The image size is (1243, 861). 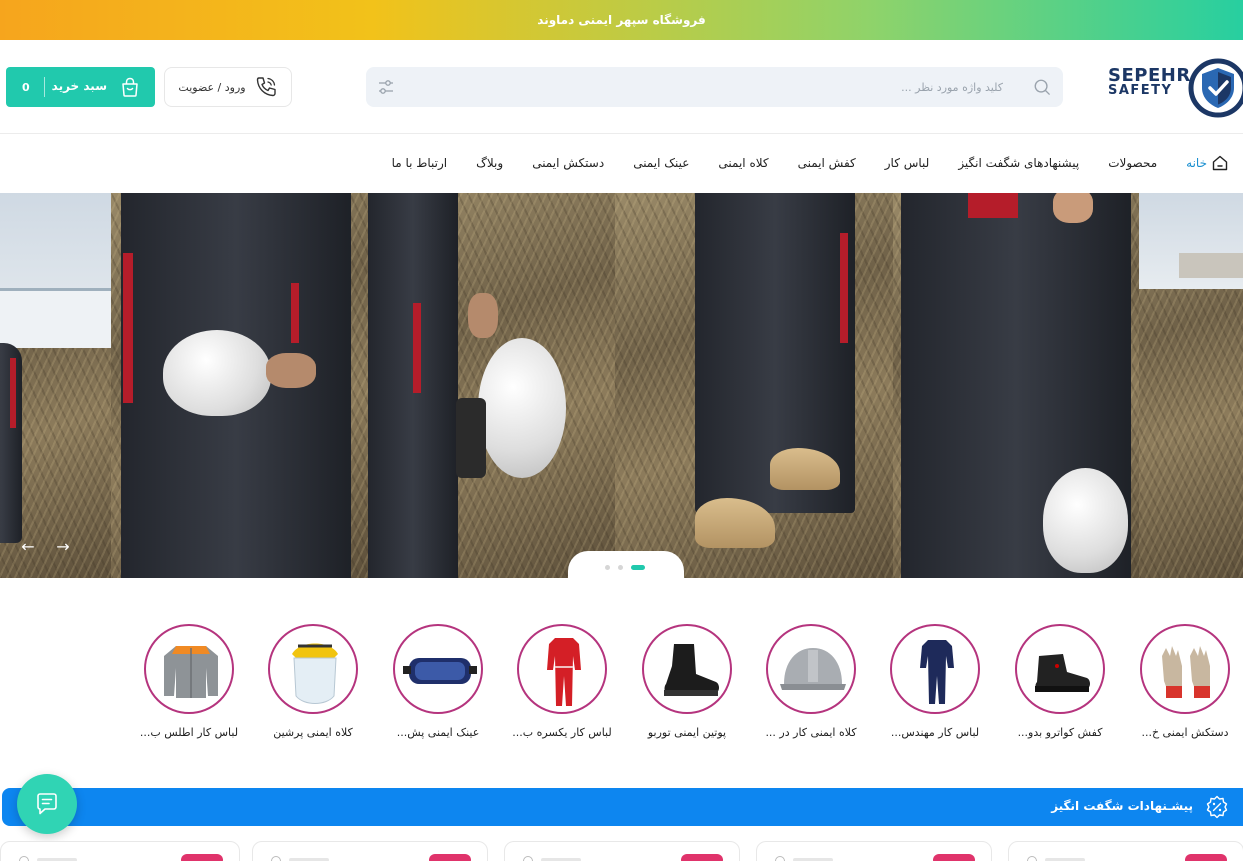 I want to click on nav-label: عینک ایمنی, so click(x=661, y=163).